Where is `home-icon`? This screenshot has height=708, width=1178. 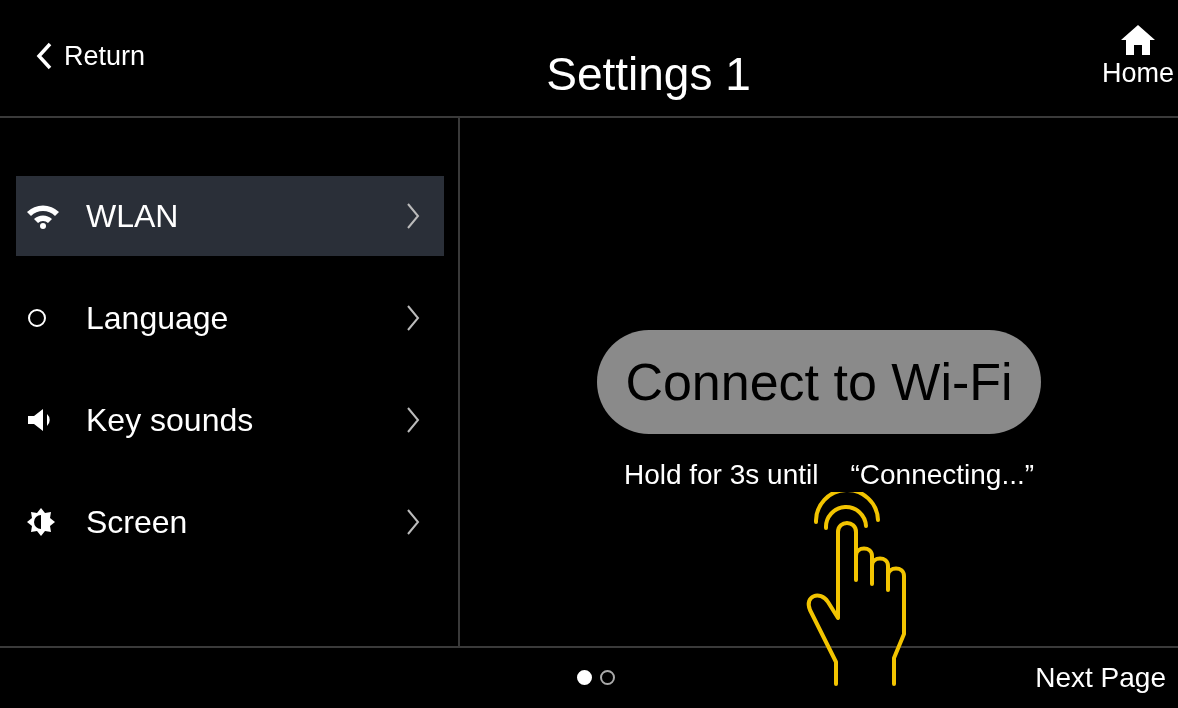
home-icon is located at coordinates (1138, 40).